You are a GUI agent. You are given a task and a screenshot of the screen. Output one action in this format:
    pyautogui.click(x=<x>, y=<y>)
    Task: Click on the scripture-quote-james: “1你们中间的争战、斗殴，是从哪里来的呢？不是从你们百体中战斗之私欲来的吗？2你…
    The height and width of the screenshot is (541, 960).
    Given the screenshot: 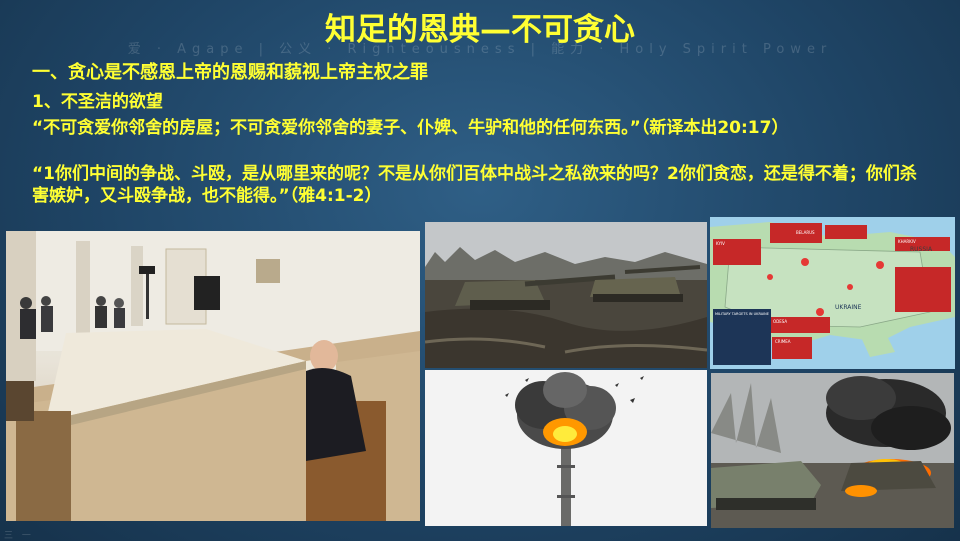 What is the action you would take?
    pyautogui.click(x=474, y=185)
    